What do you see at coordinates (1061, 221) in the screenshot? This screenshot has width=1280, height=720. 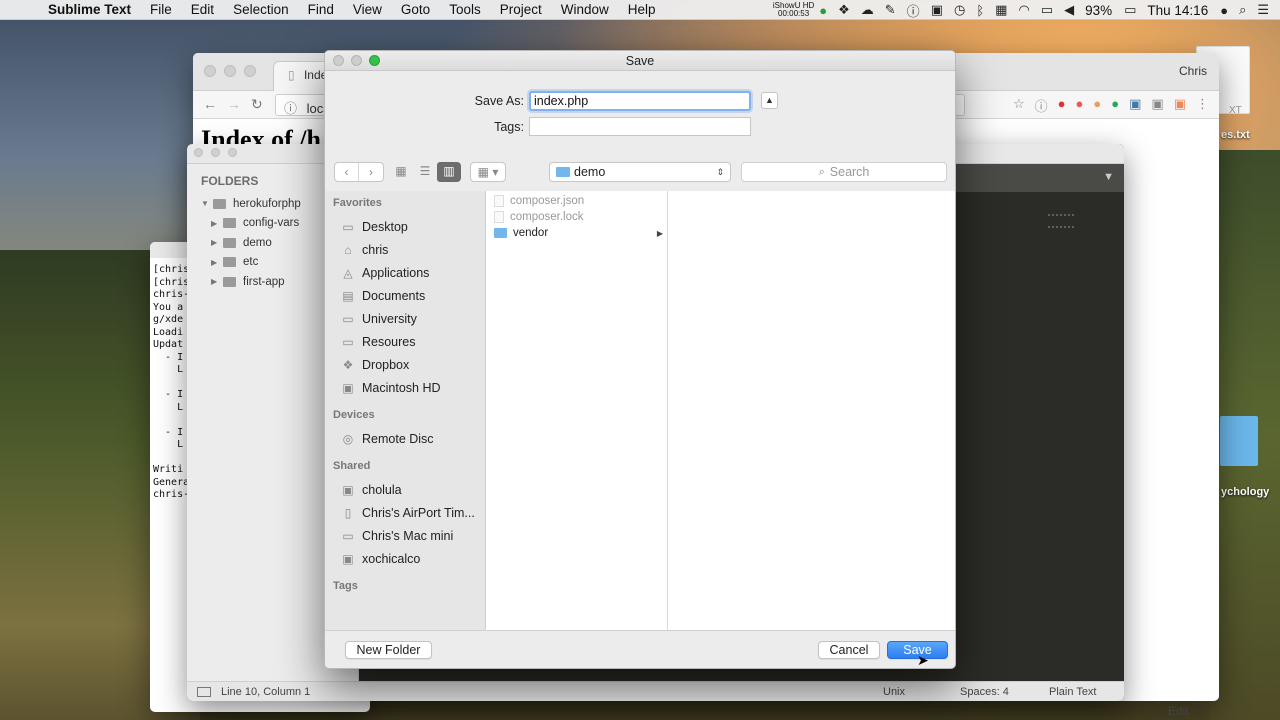 I see `minimap` at bounding box center [1061, 221].